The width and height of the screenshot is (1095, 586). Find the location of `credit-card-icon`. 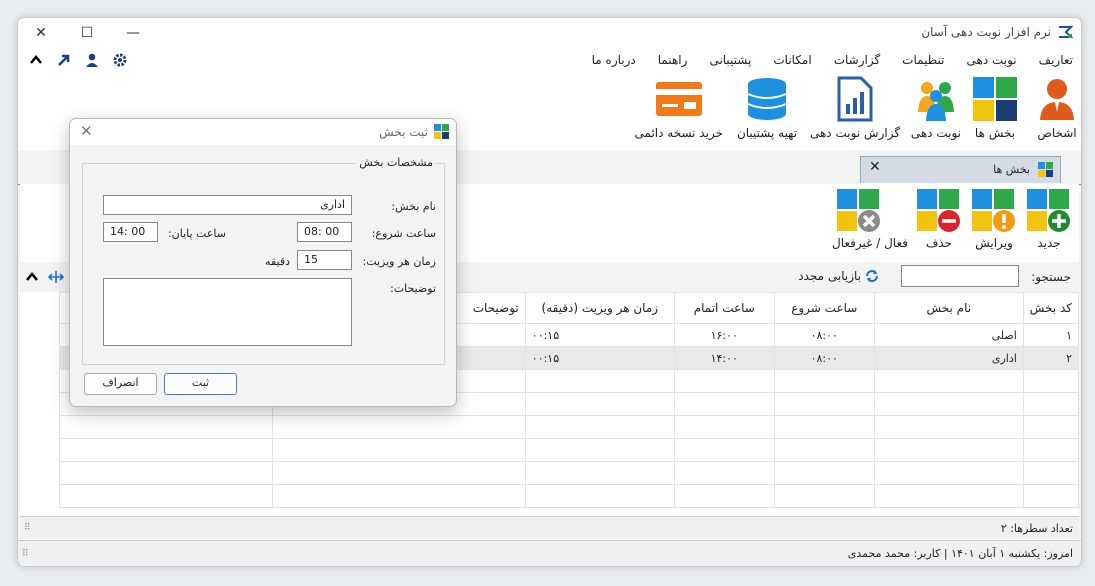

credit-card-icon is located at coordinates (679, 99).